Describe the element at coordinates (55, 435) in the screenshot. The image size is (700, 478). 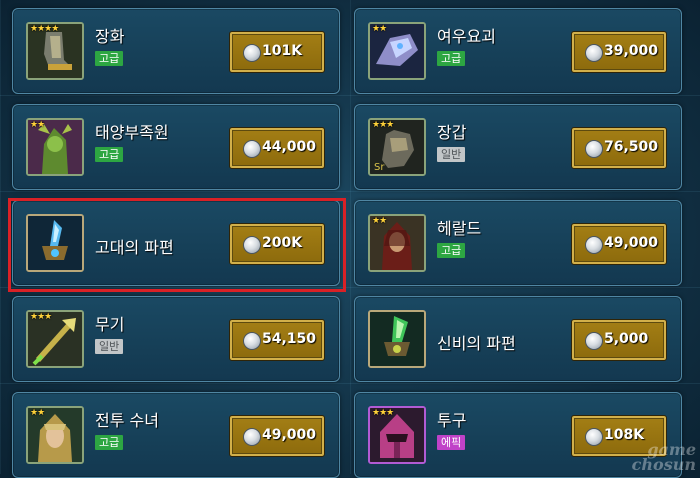
I see `battle-nun-icon: ★★` at that location.